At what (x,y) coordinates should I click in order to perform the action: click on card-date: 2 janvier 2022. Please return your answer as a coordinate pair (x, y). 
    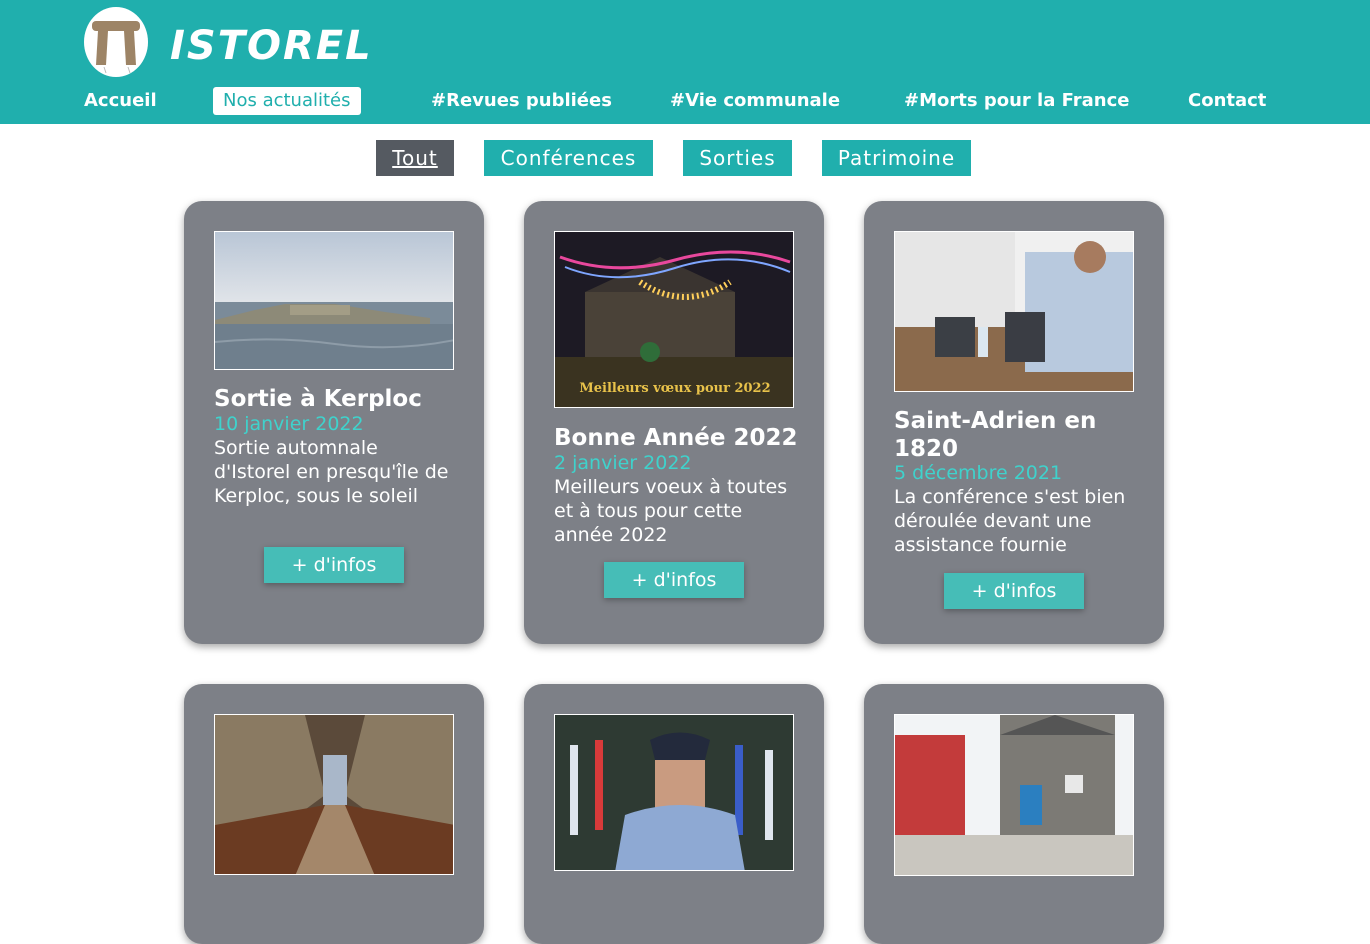
    Looking at the image, I should click on (623, 463).